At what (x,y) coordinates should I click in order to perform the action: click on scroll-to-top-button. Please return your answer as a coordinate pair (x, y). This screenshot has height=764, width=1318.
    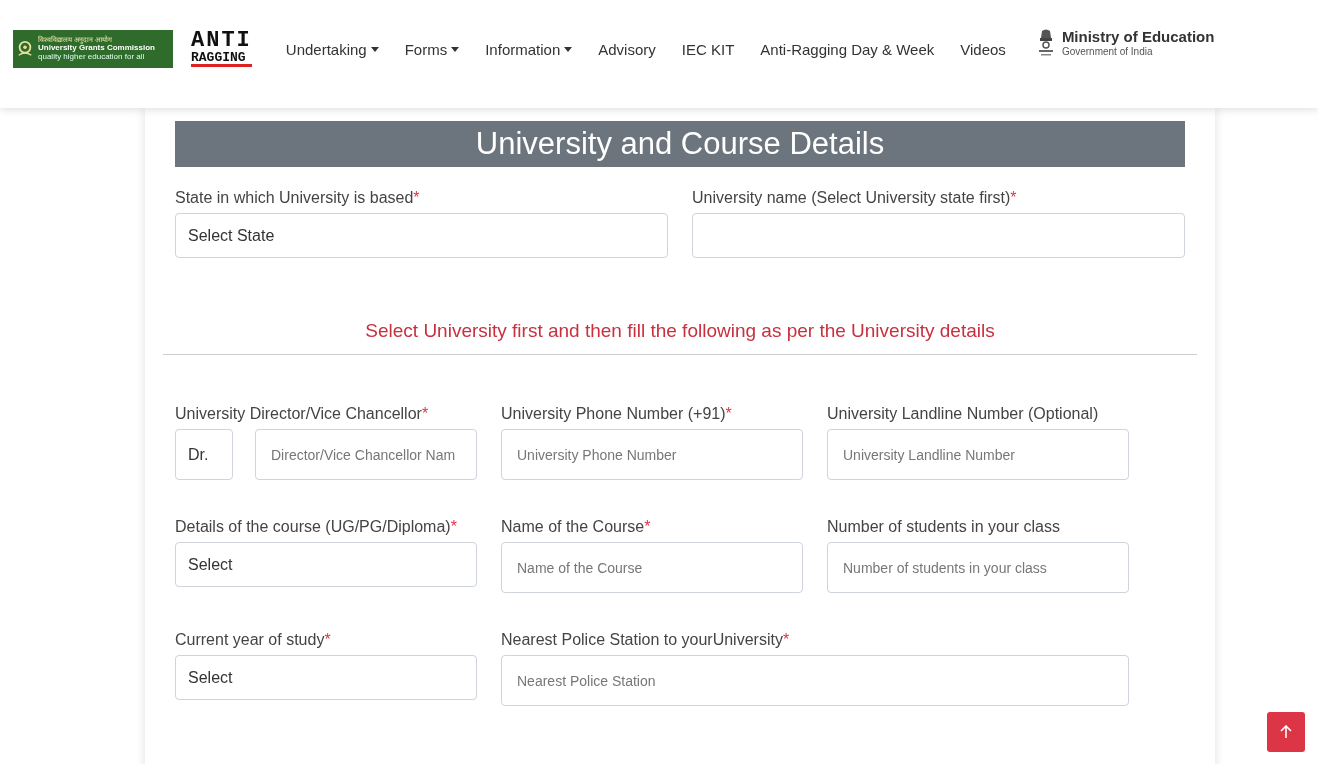
    Looking at the image, I should click on (1286, 732).